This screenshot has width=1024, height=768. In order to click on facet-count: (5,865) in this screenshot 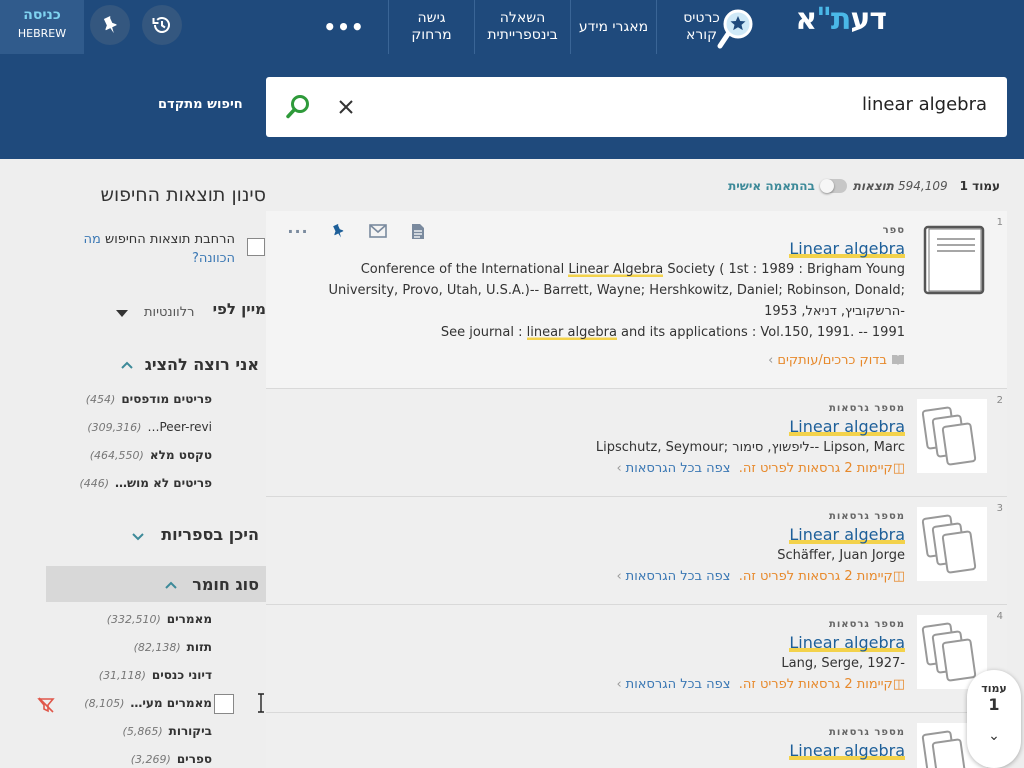, I will do `click(142, 731)`.